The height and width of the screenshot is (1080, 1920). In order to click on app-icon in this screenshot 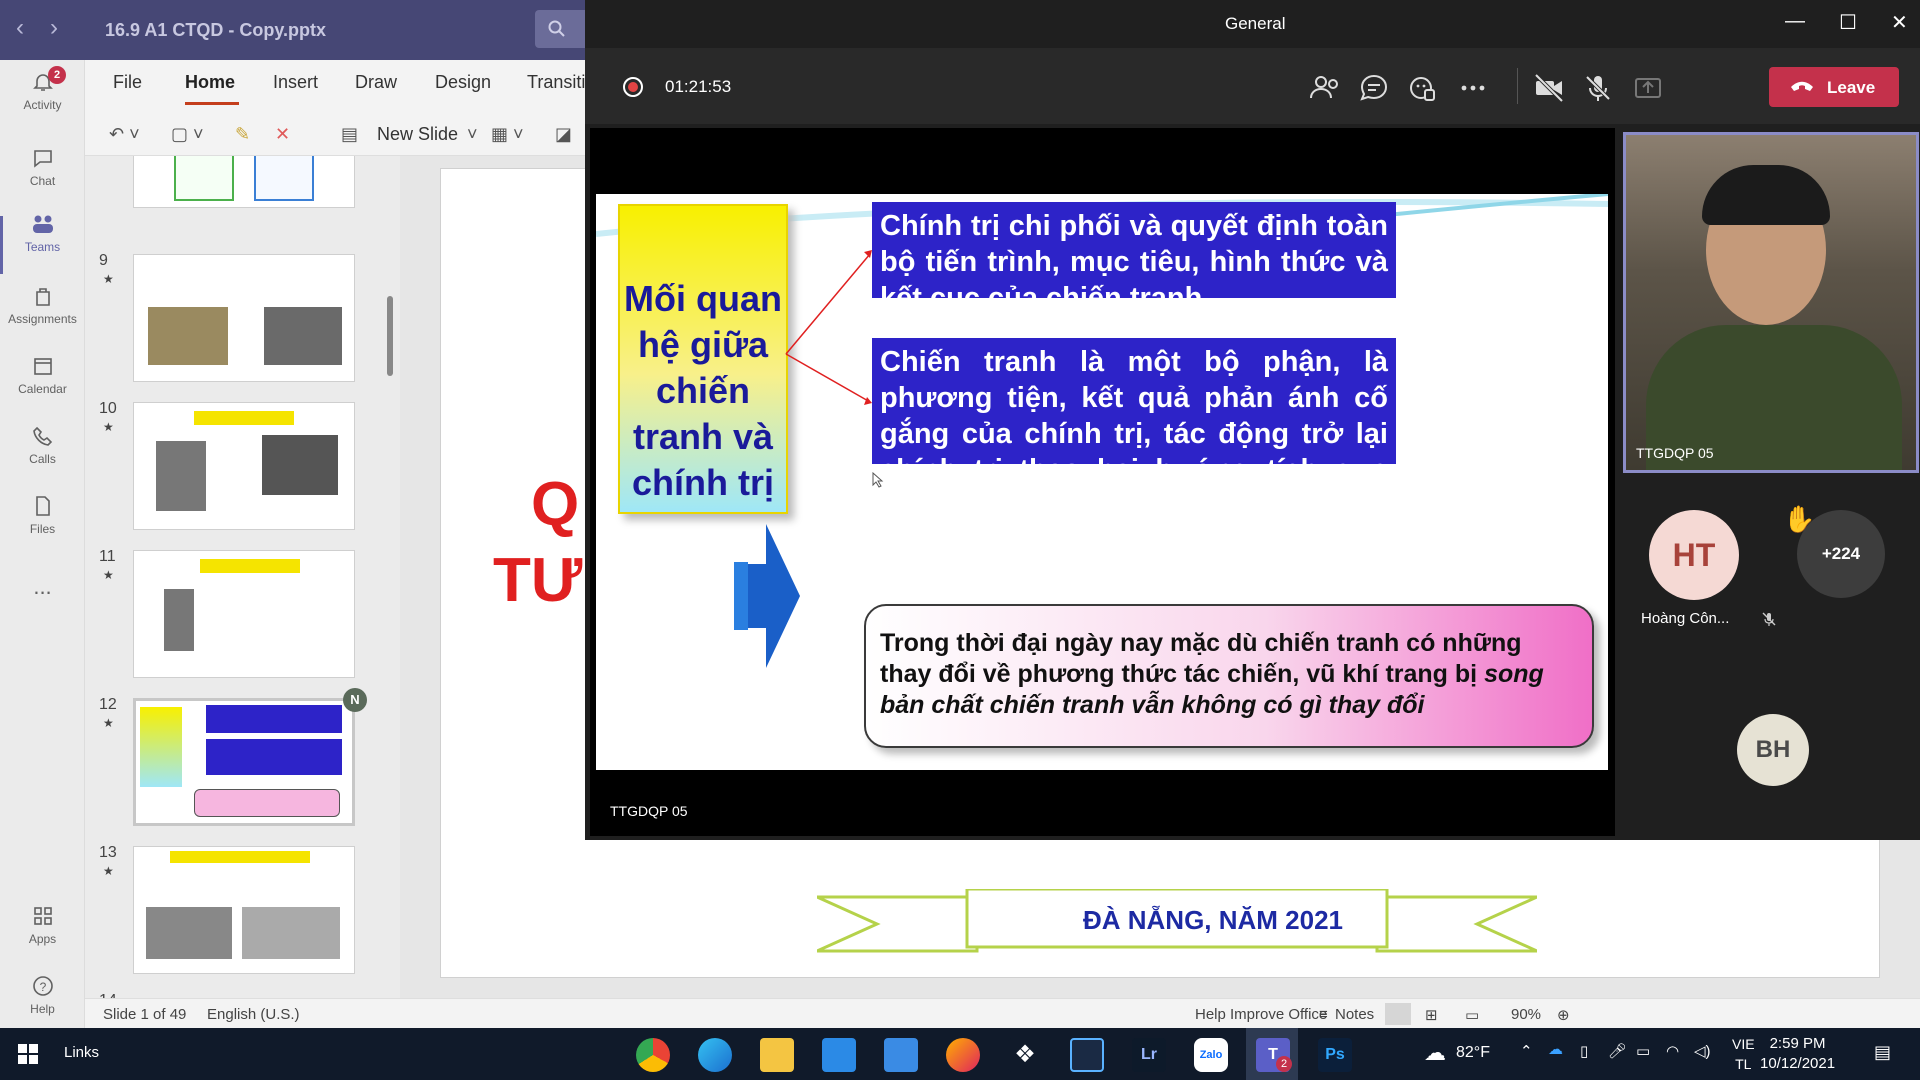, I will do `click(1087, 1055)`.